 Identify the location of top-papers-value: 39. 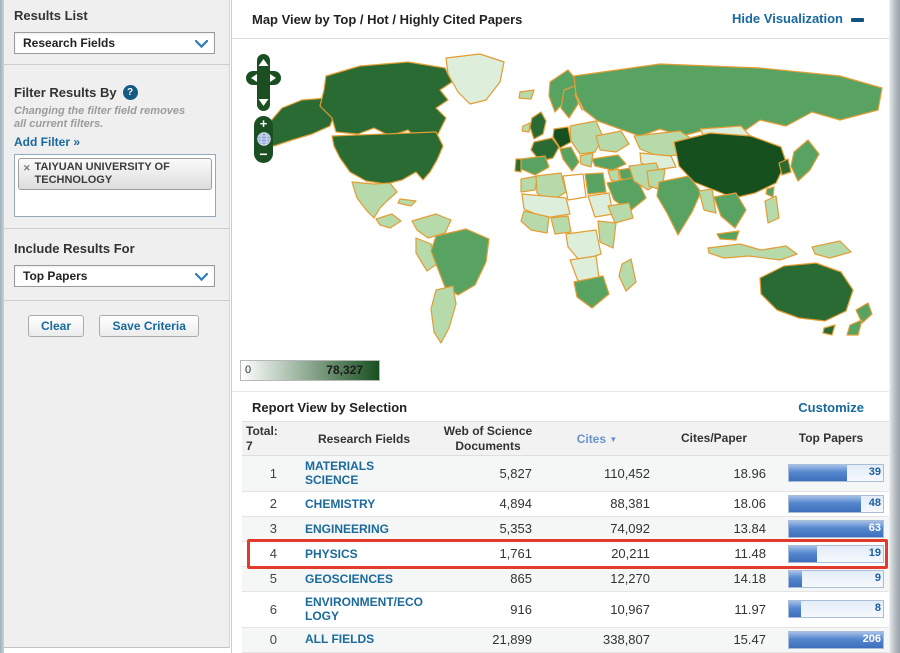
(874, 472).